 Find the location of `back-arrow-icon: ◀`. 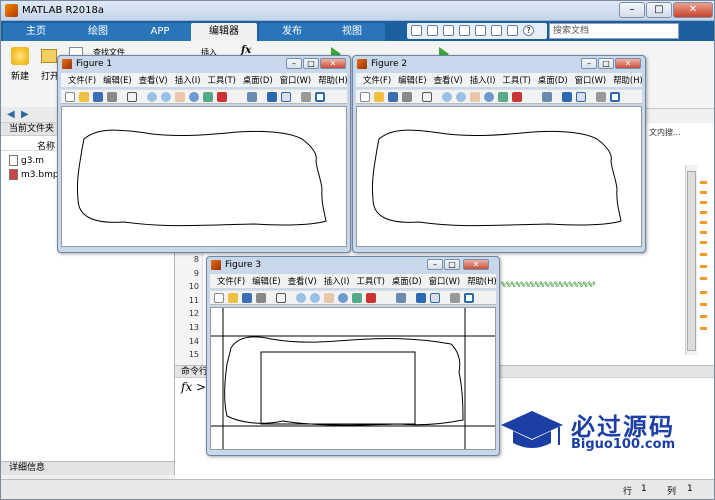

back-arrow-icon: ◀ is located at coordinates (11, 114).